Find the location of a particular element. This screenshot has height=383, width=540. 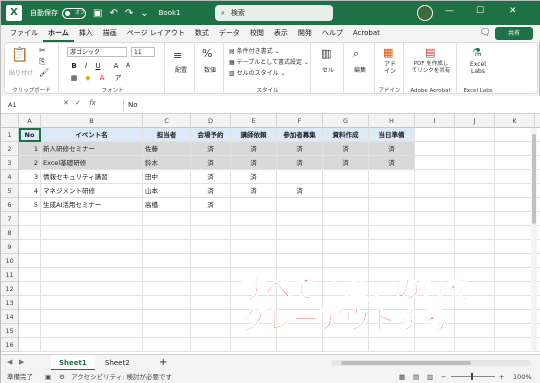

align-icon: ≡ is located at coordinates (177, 55).